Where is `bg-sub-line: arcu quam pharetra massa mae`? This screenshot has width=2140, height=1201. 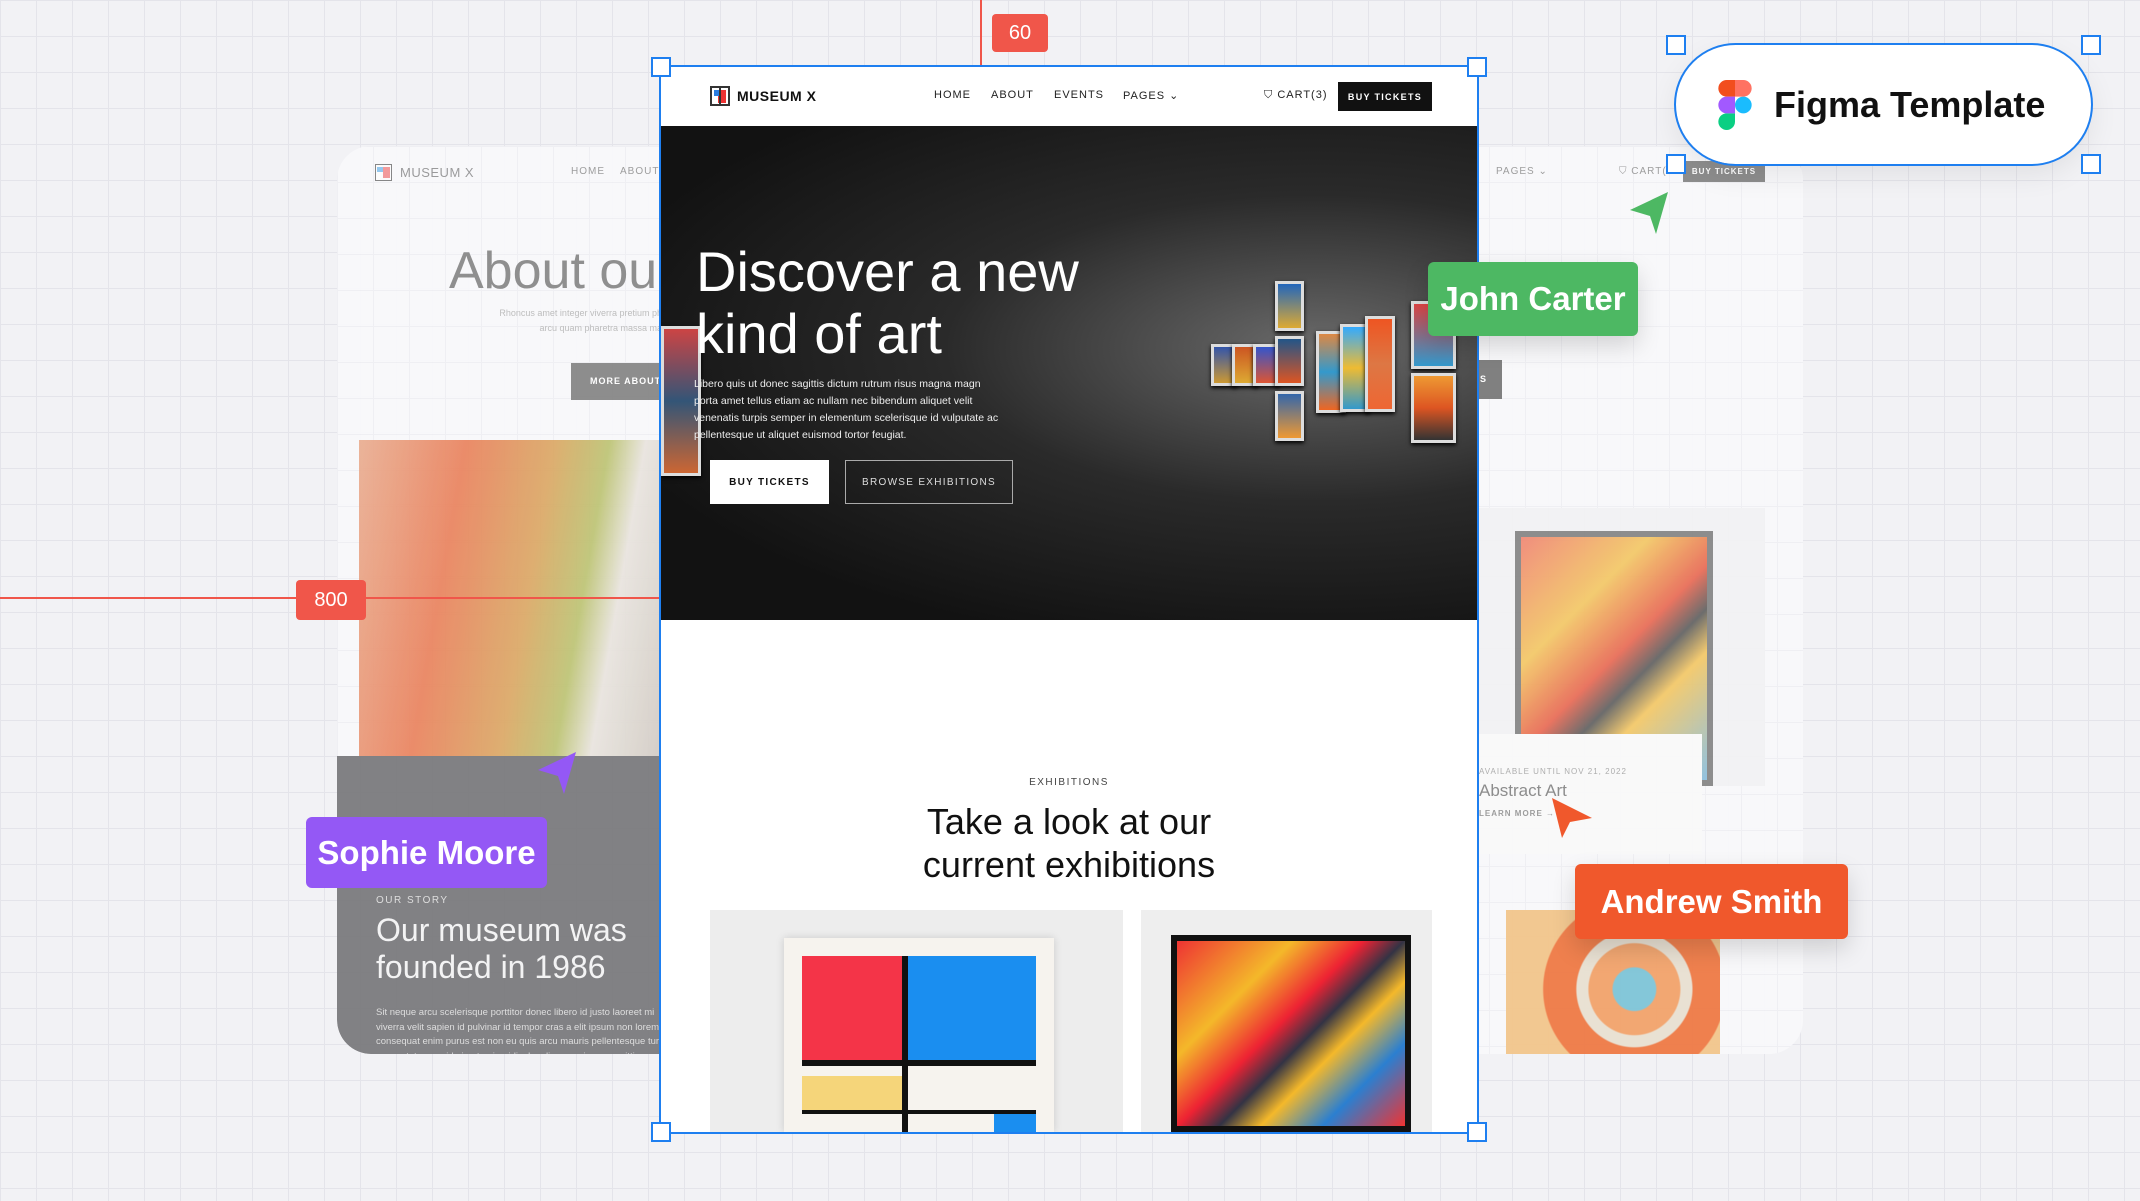
bg-sub-line: arcu quam pharetra massa mae is located at coordinates (603, 328).